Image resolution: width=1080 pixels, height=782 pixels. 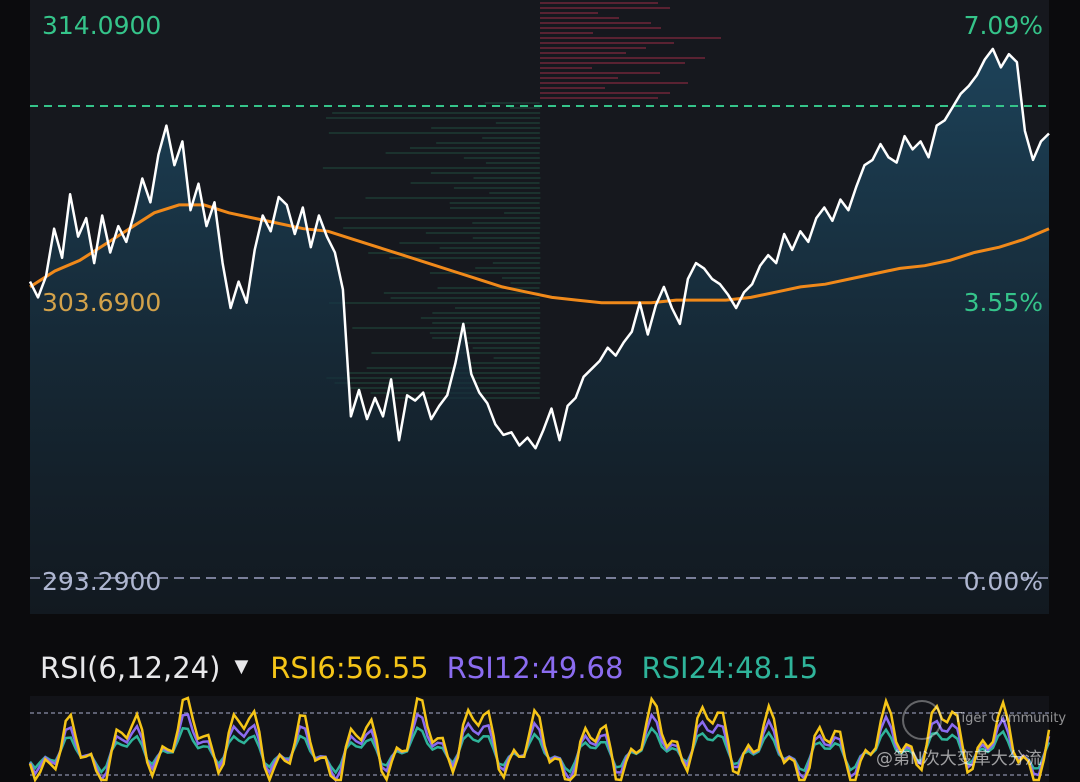 I want to click on y-label-right-high: 7.09%, so click(x=1003, y=25).